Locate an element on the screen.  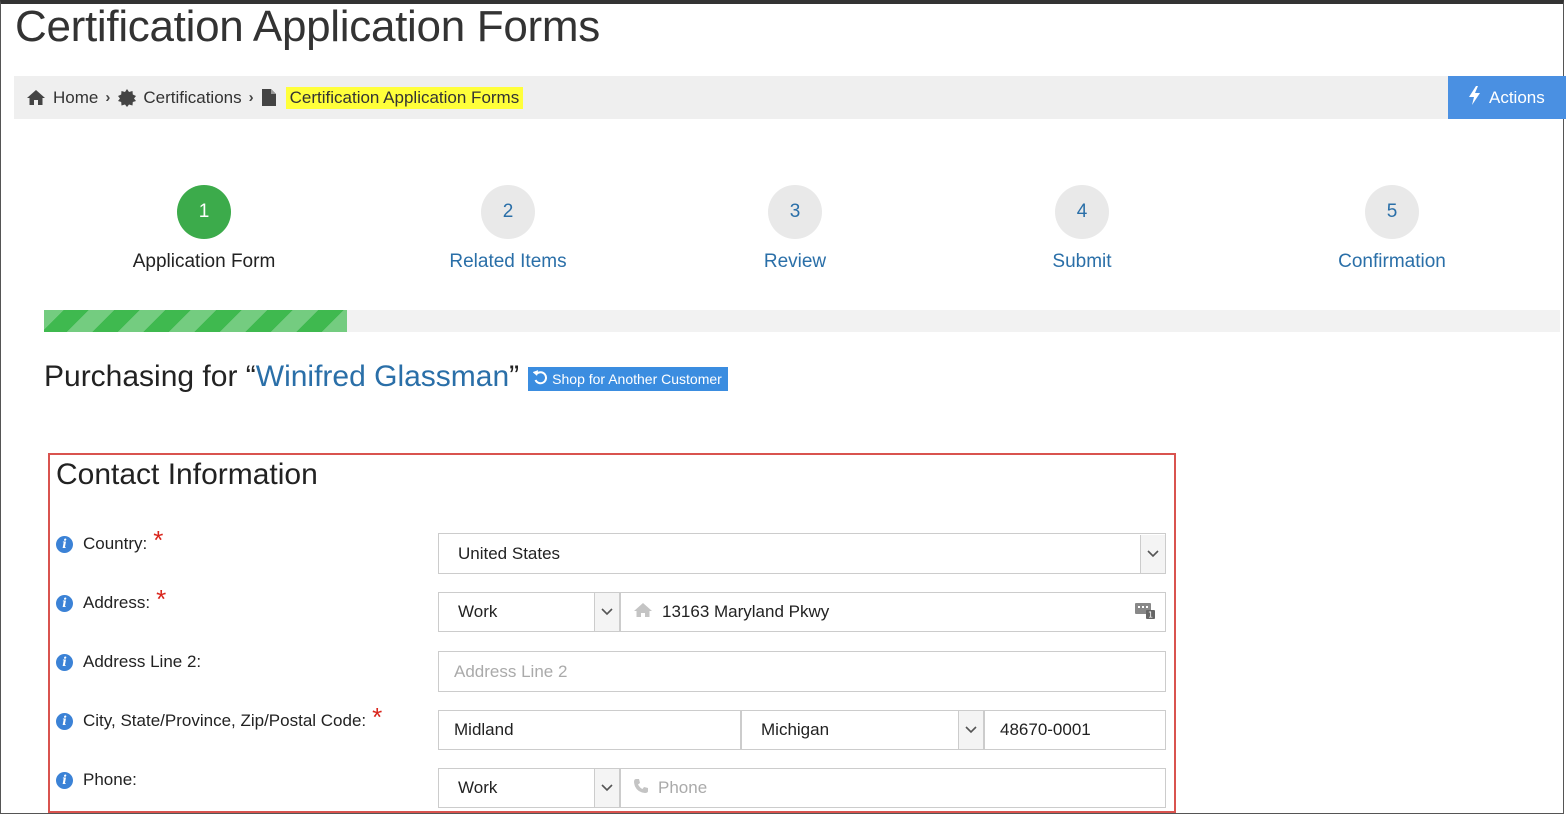
bolt-icon is located at coordinates (1474, 97).